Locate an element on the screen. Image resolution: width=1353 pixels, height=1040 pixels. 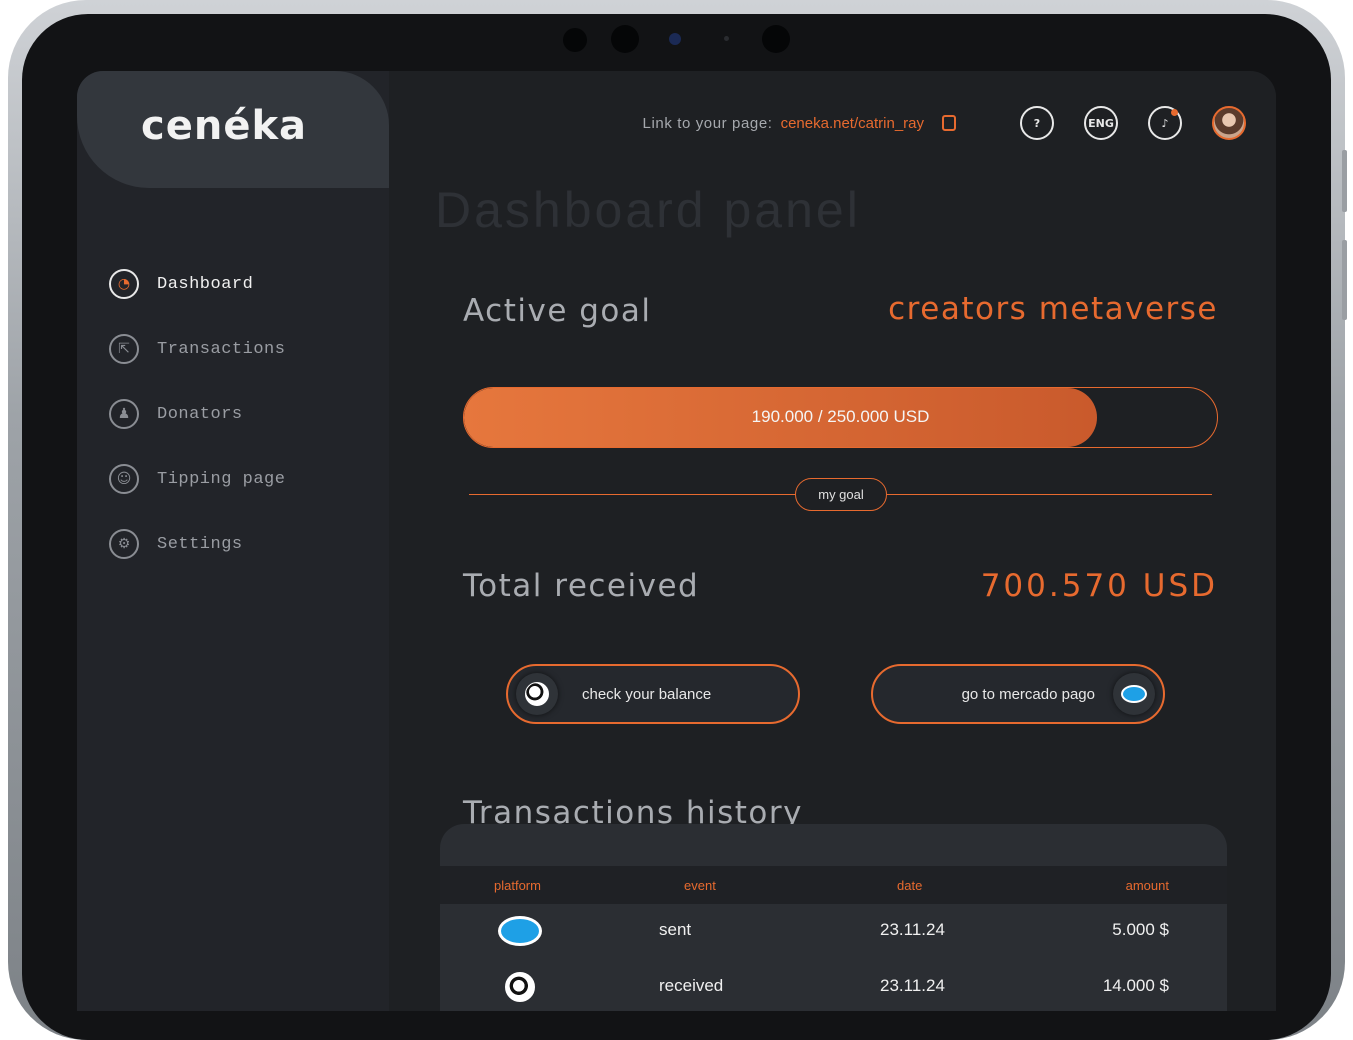
donators-icon: ♟ is located at coordinates (124, 414).